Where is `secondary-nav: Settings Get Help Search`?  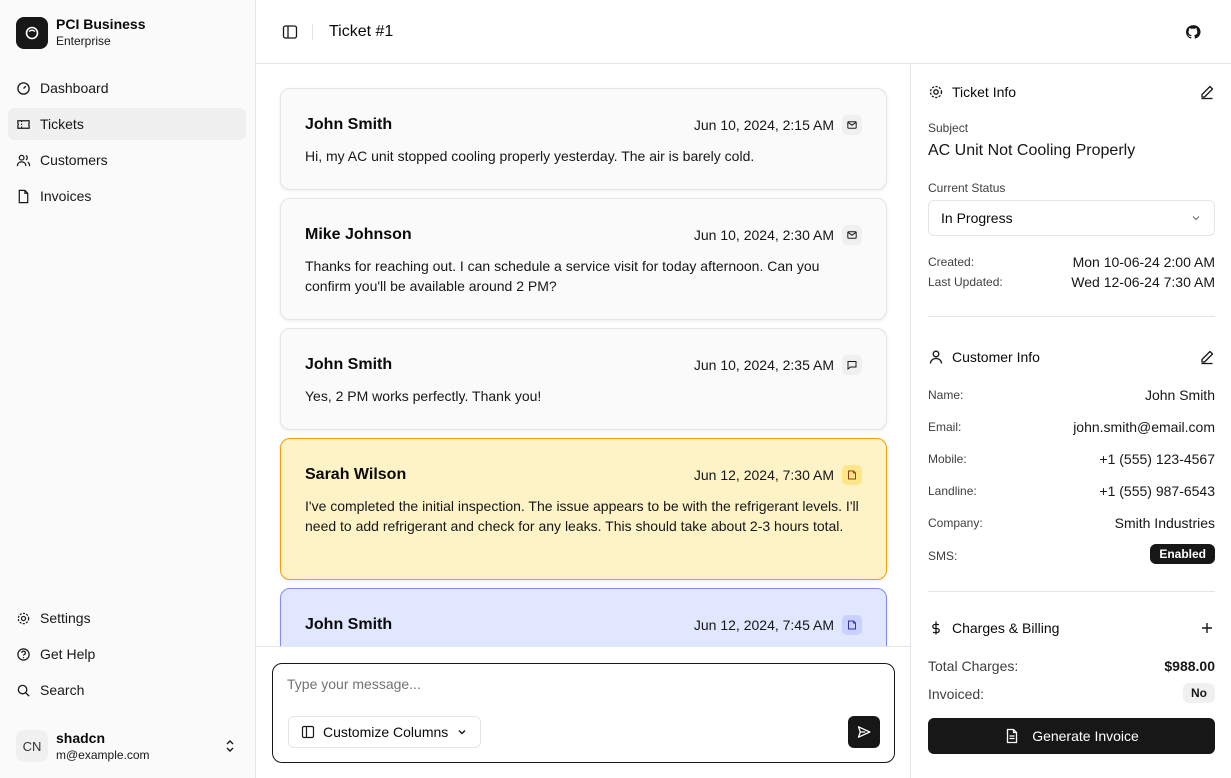
secondary-nav: Settings Get Help Search is located at coordinates (127, 656).